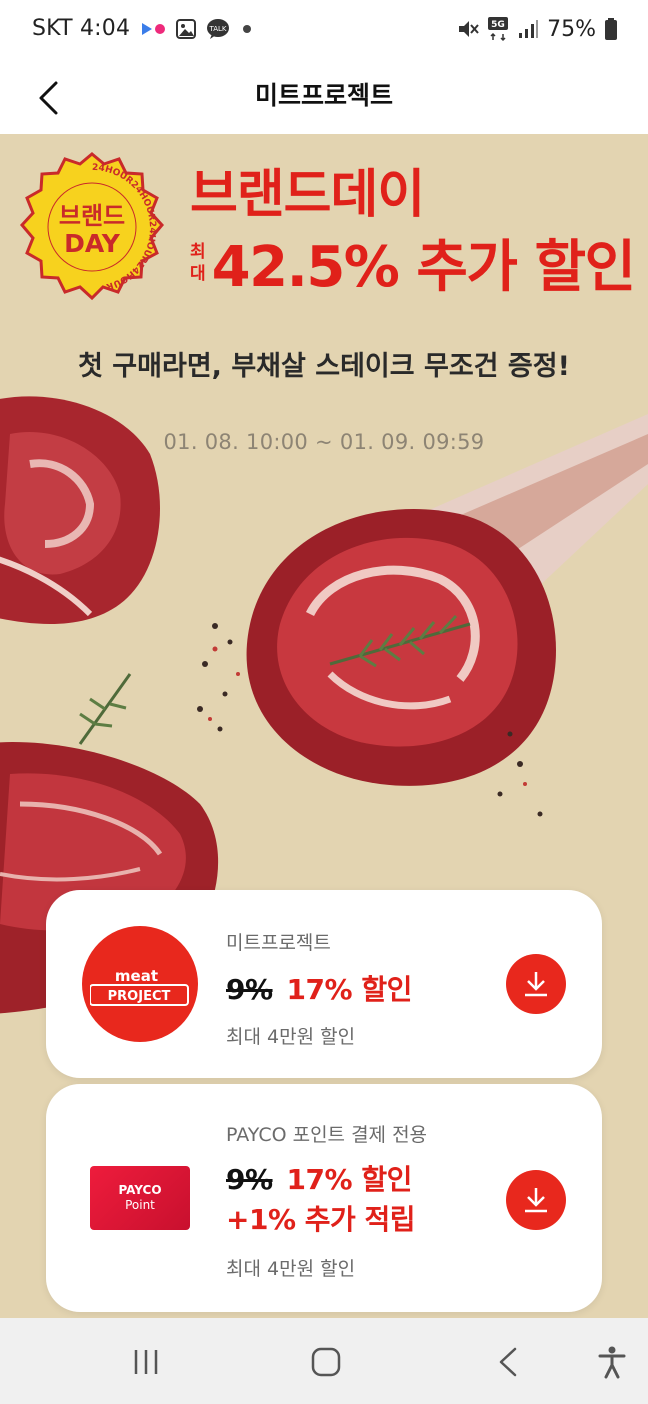 This screenshot has width=648, height=1404. What do you see at coordinates (324, 366) in the screenshot?
I see `sub-headline: 첫 구매라면, 부채살 스테이크 무조건 증정!` at bounding box center [324, 366].